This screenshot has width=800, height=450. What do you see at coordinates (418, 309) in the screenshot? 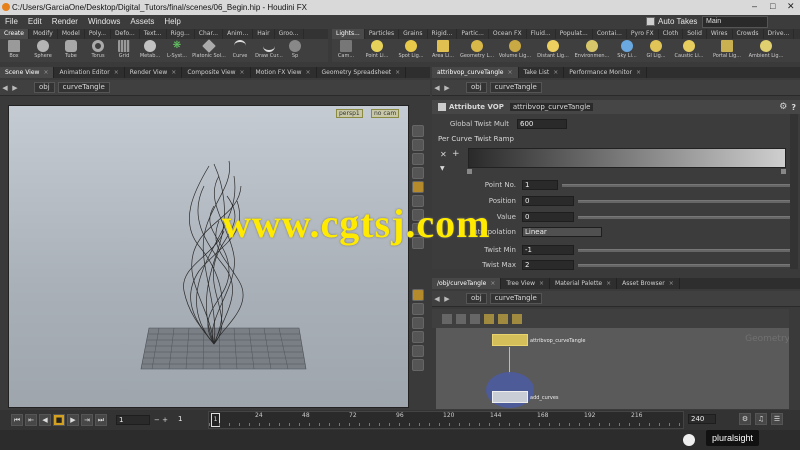
I see `select-tool-icon` at bounding box center [418, 309].